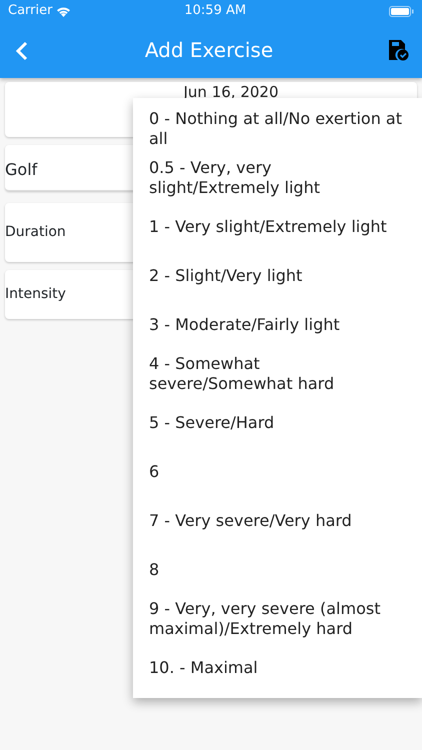 Image resolution: width=422 pixels, height=750 pixels. What do you see at coordinates (30, 11) in the screenshot?
I see `carrier-label: Carrier` at bounding box center [30, 11].